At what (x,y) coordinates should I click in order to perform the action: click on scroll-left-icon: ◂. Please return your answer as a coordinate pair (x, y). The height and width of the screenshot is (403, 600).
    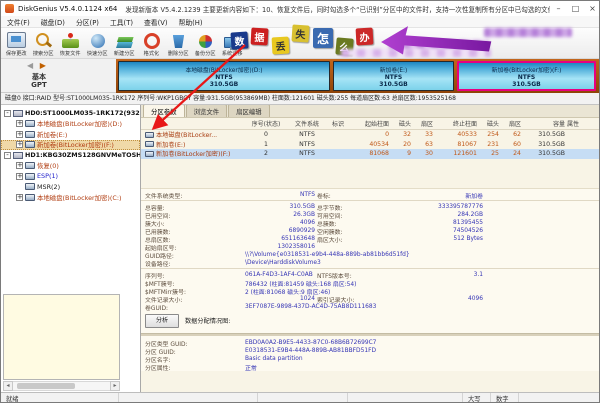
    Looking at the image, I should click on (8, 386).